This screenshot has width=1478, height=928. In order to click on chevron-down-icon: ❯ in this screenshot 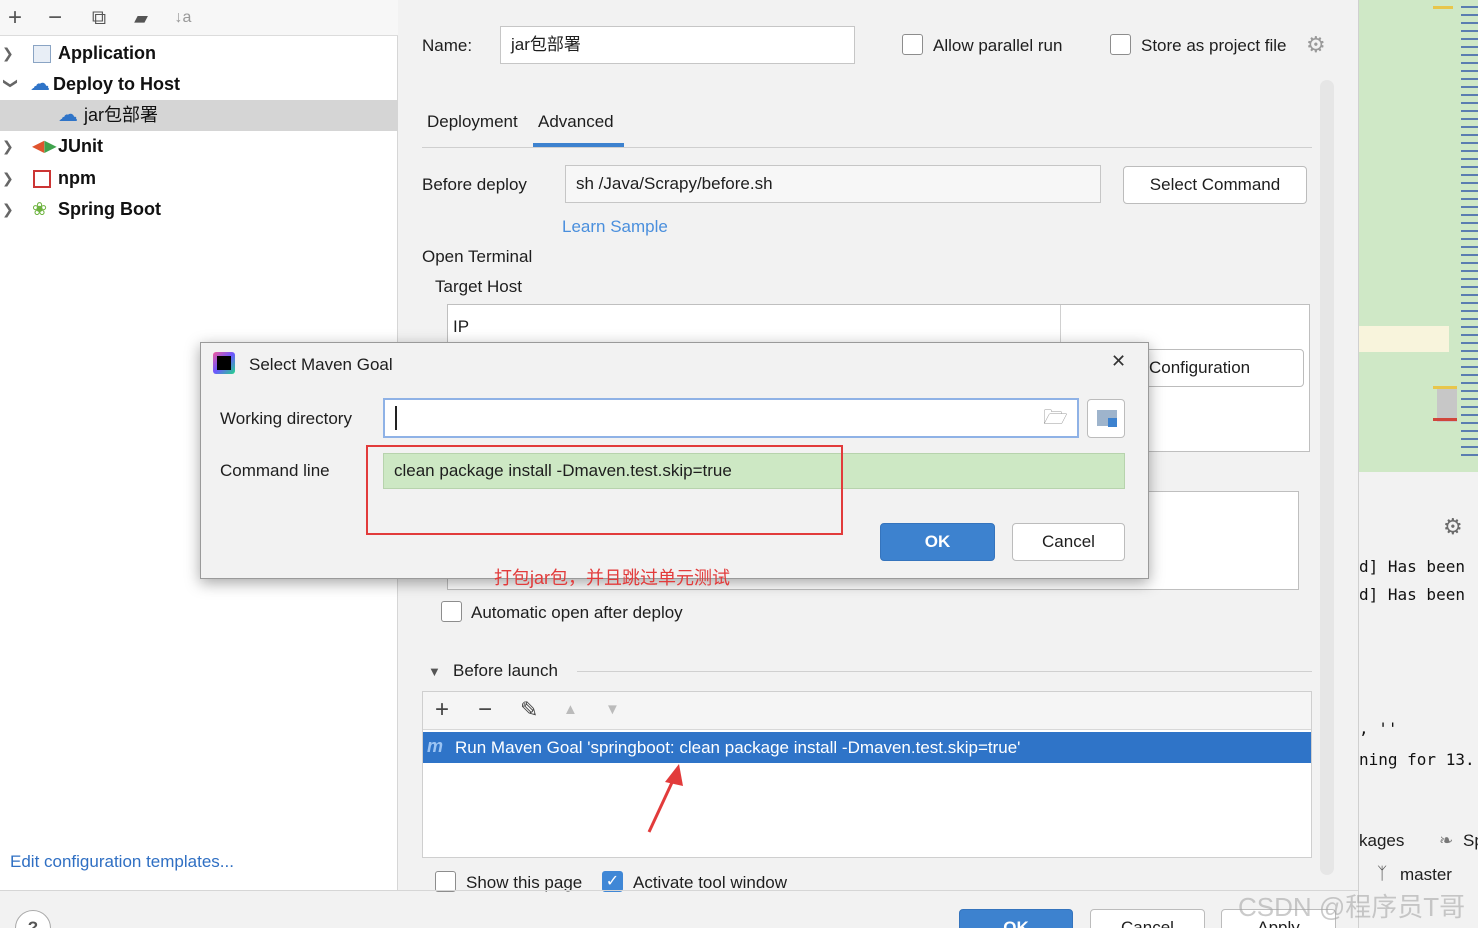, I will do `click(13, 85)`.